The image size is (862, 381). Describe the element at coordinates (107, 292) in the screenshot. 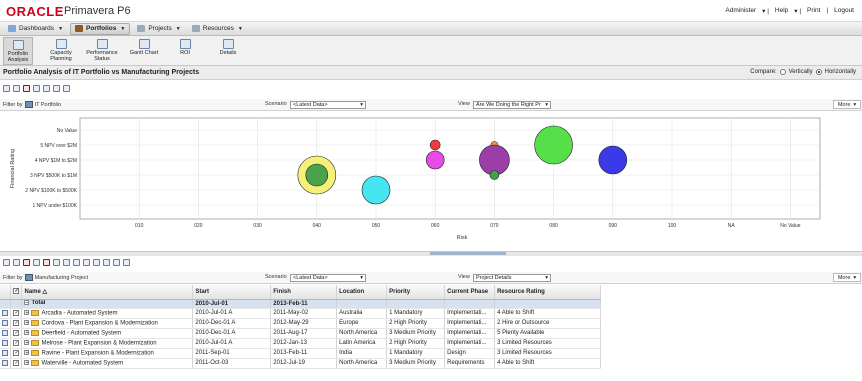

I see `column-header-name: Name △` at that location.